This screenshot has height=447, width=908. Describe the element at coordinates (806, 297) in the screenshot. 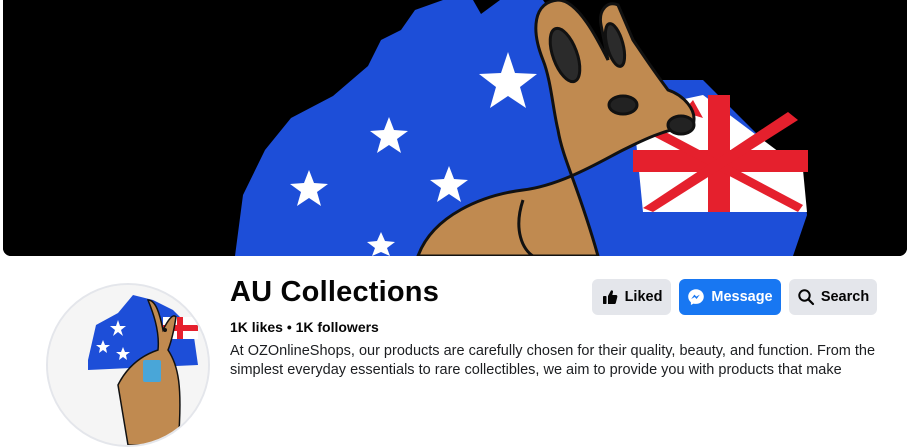

I see `search-icon` at that location.